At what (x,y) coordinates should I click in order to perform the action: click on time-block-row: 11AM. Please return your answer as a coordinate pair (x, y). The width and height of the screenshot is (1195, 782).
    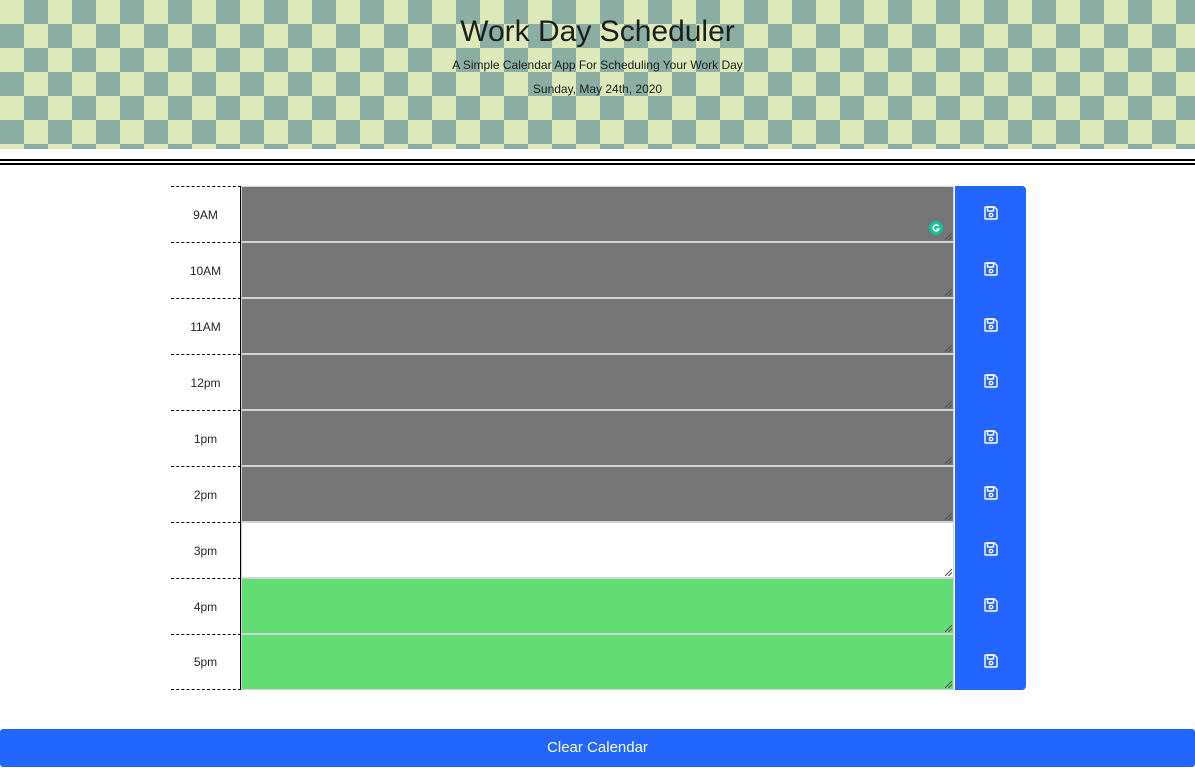
    Looking at the image, I should click on (598, 326).